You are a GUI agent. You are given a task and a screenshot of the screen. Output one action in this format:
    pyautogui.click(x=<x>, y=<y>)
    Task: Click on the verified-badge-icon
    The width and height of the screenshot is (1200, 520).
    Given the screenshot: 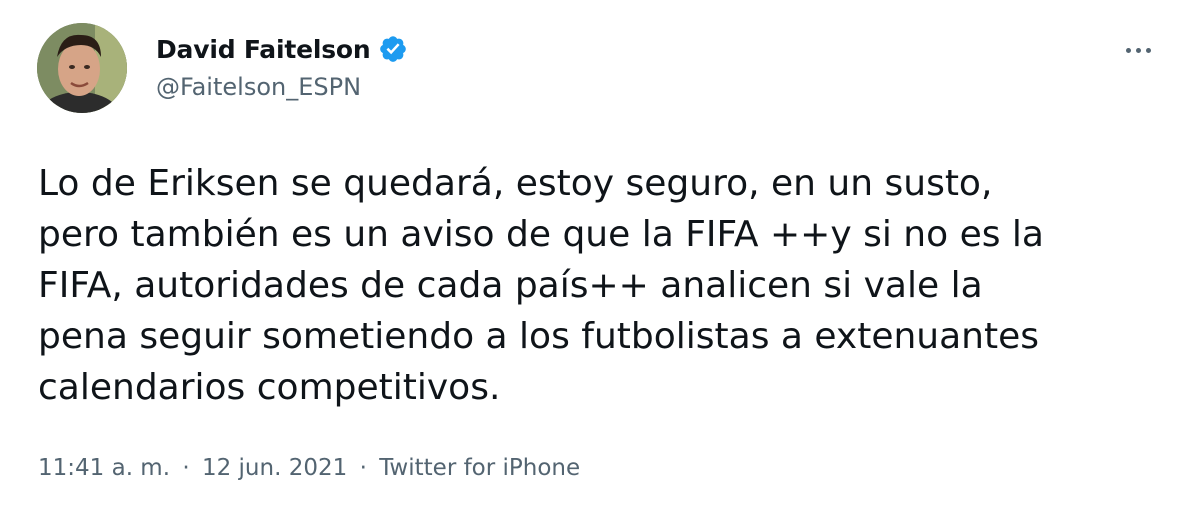 What is the action you would take?
    pyautogui.click(x=393, y=49)
    